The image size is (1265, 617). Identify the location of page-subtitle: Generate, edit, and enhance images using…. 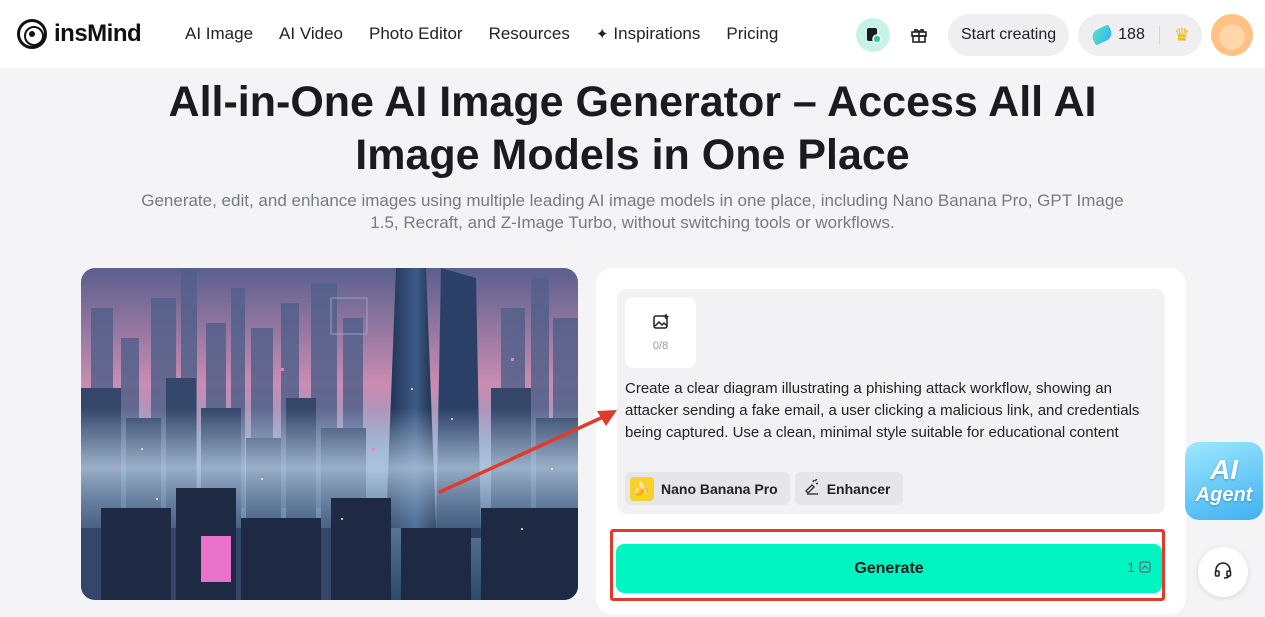
(632, 211).